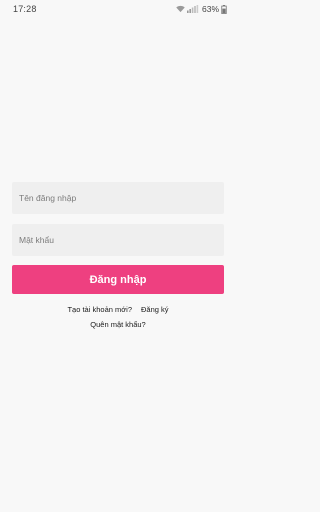 This screenshot has height=512, width=320. Describe the element at coordinates (118, 279) in the screenshot. I see `login-button: Đăng nhập` at that location.